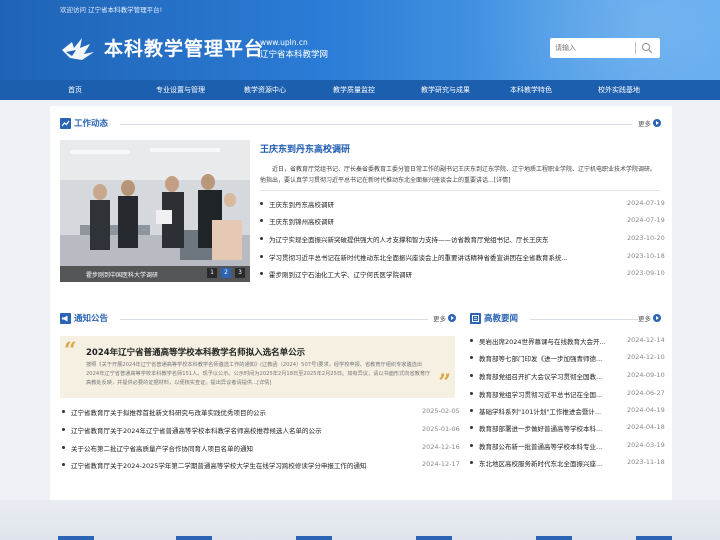 The height and width of the screenshot is (540, 720). What do you see at coordinates (91, 124) in the screenshot?
I see `section-title-work: 工作动态` at bounding box center [91, 124].